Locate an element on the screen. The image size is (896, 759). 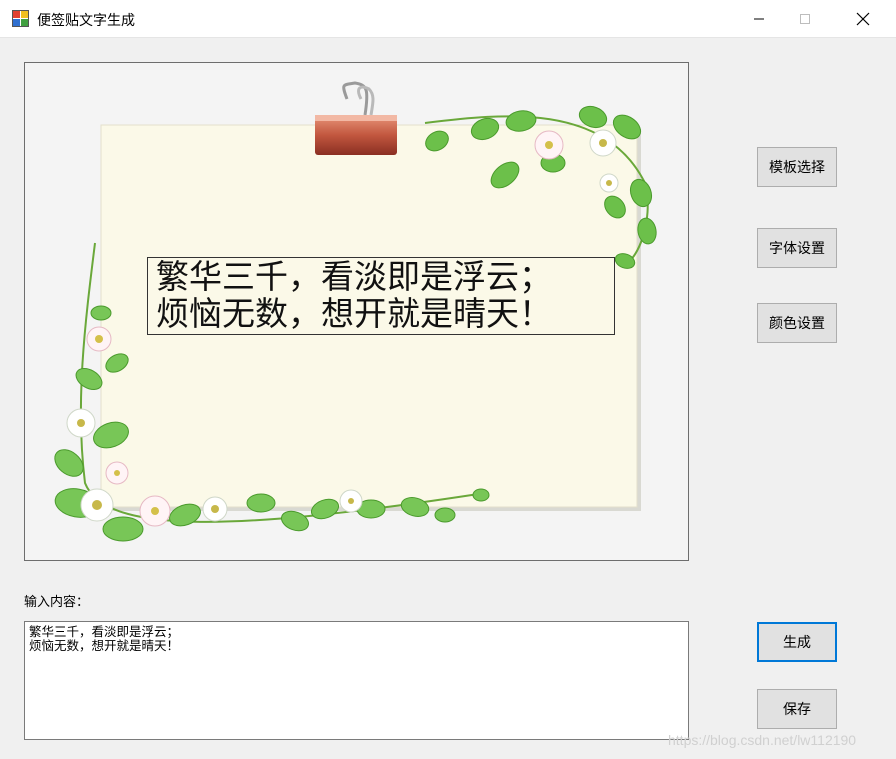
font-settings-button: 字体设置 is located at coordinates (797, 248).